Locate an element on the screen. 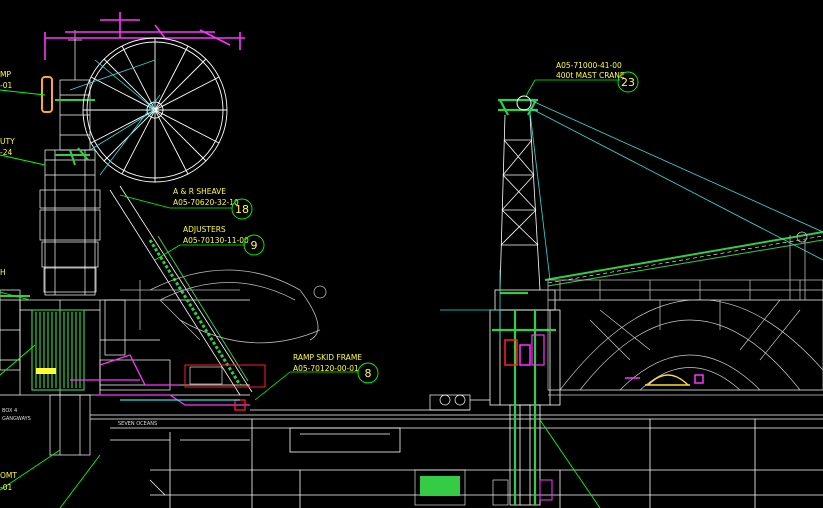 The height and width of the screenshot is (508, 823). callout-8-label: RAMP SKID FRAME is located at coordinates (327, 357).